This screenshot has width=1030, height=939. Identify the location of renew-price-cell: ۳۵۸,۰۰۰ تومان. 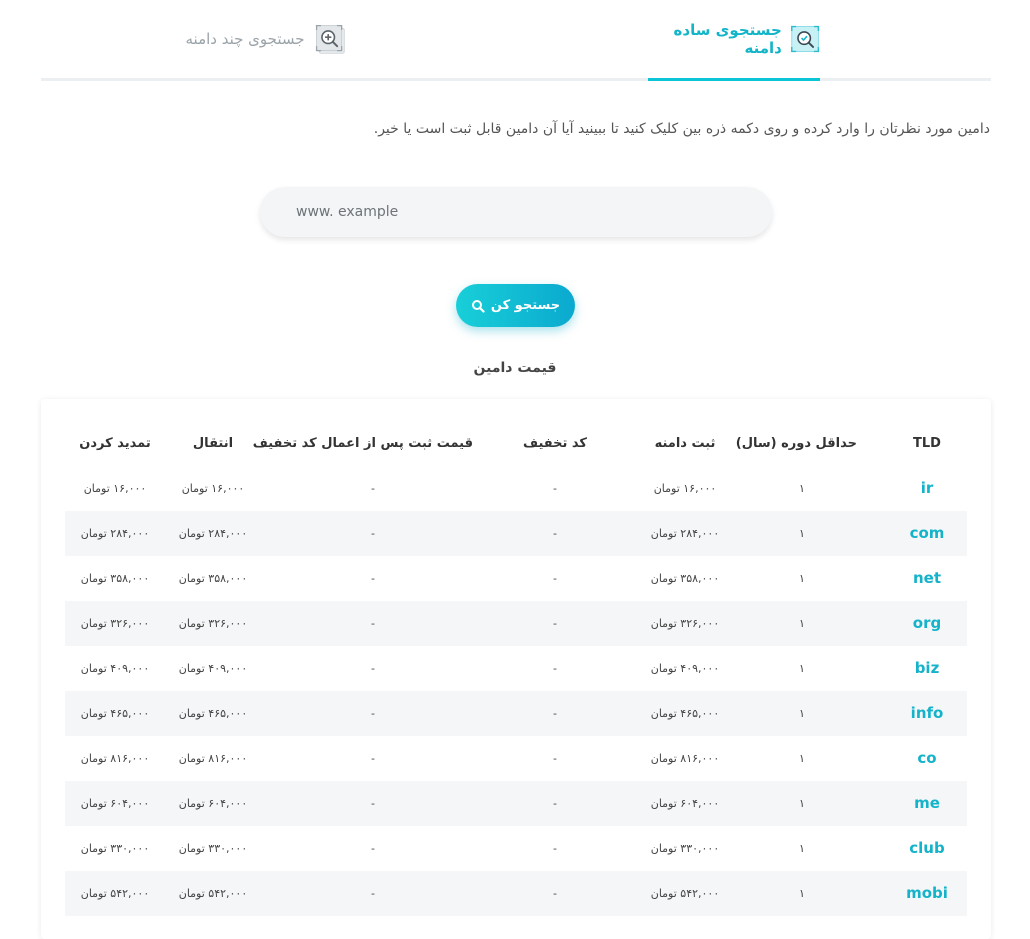
(115, 578).